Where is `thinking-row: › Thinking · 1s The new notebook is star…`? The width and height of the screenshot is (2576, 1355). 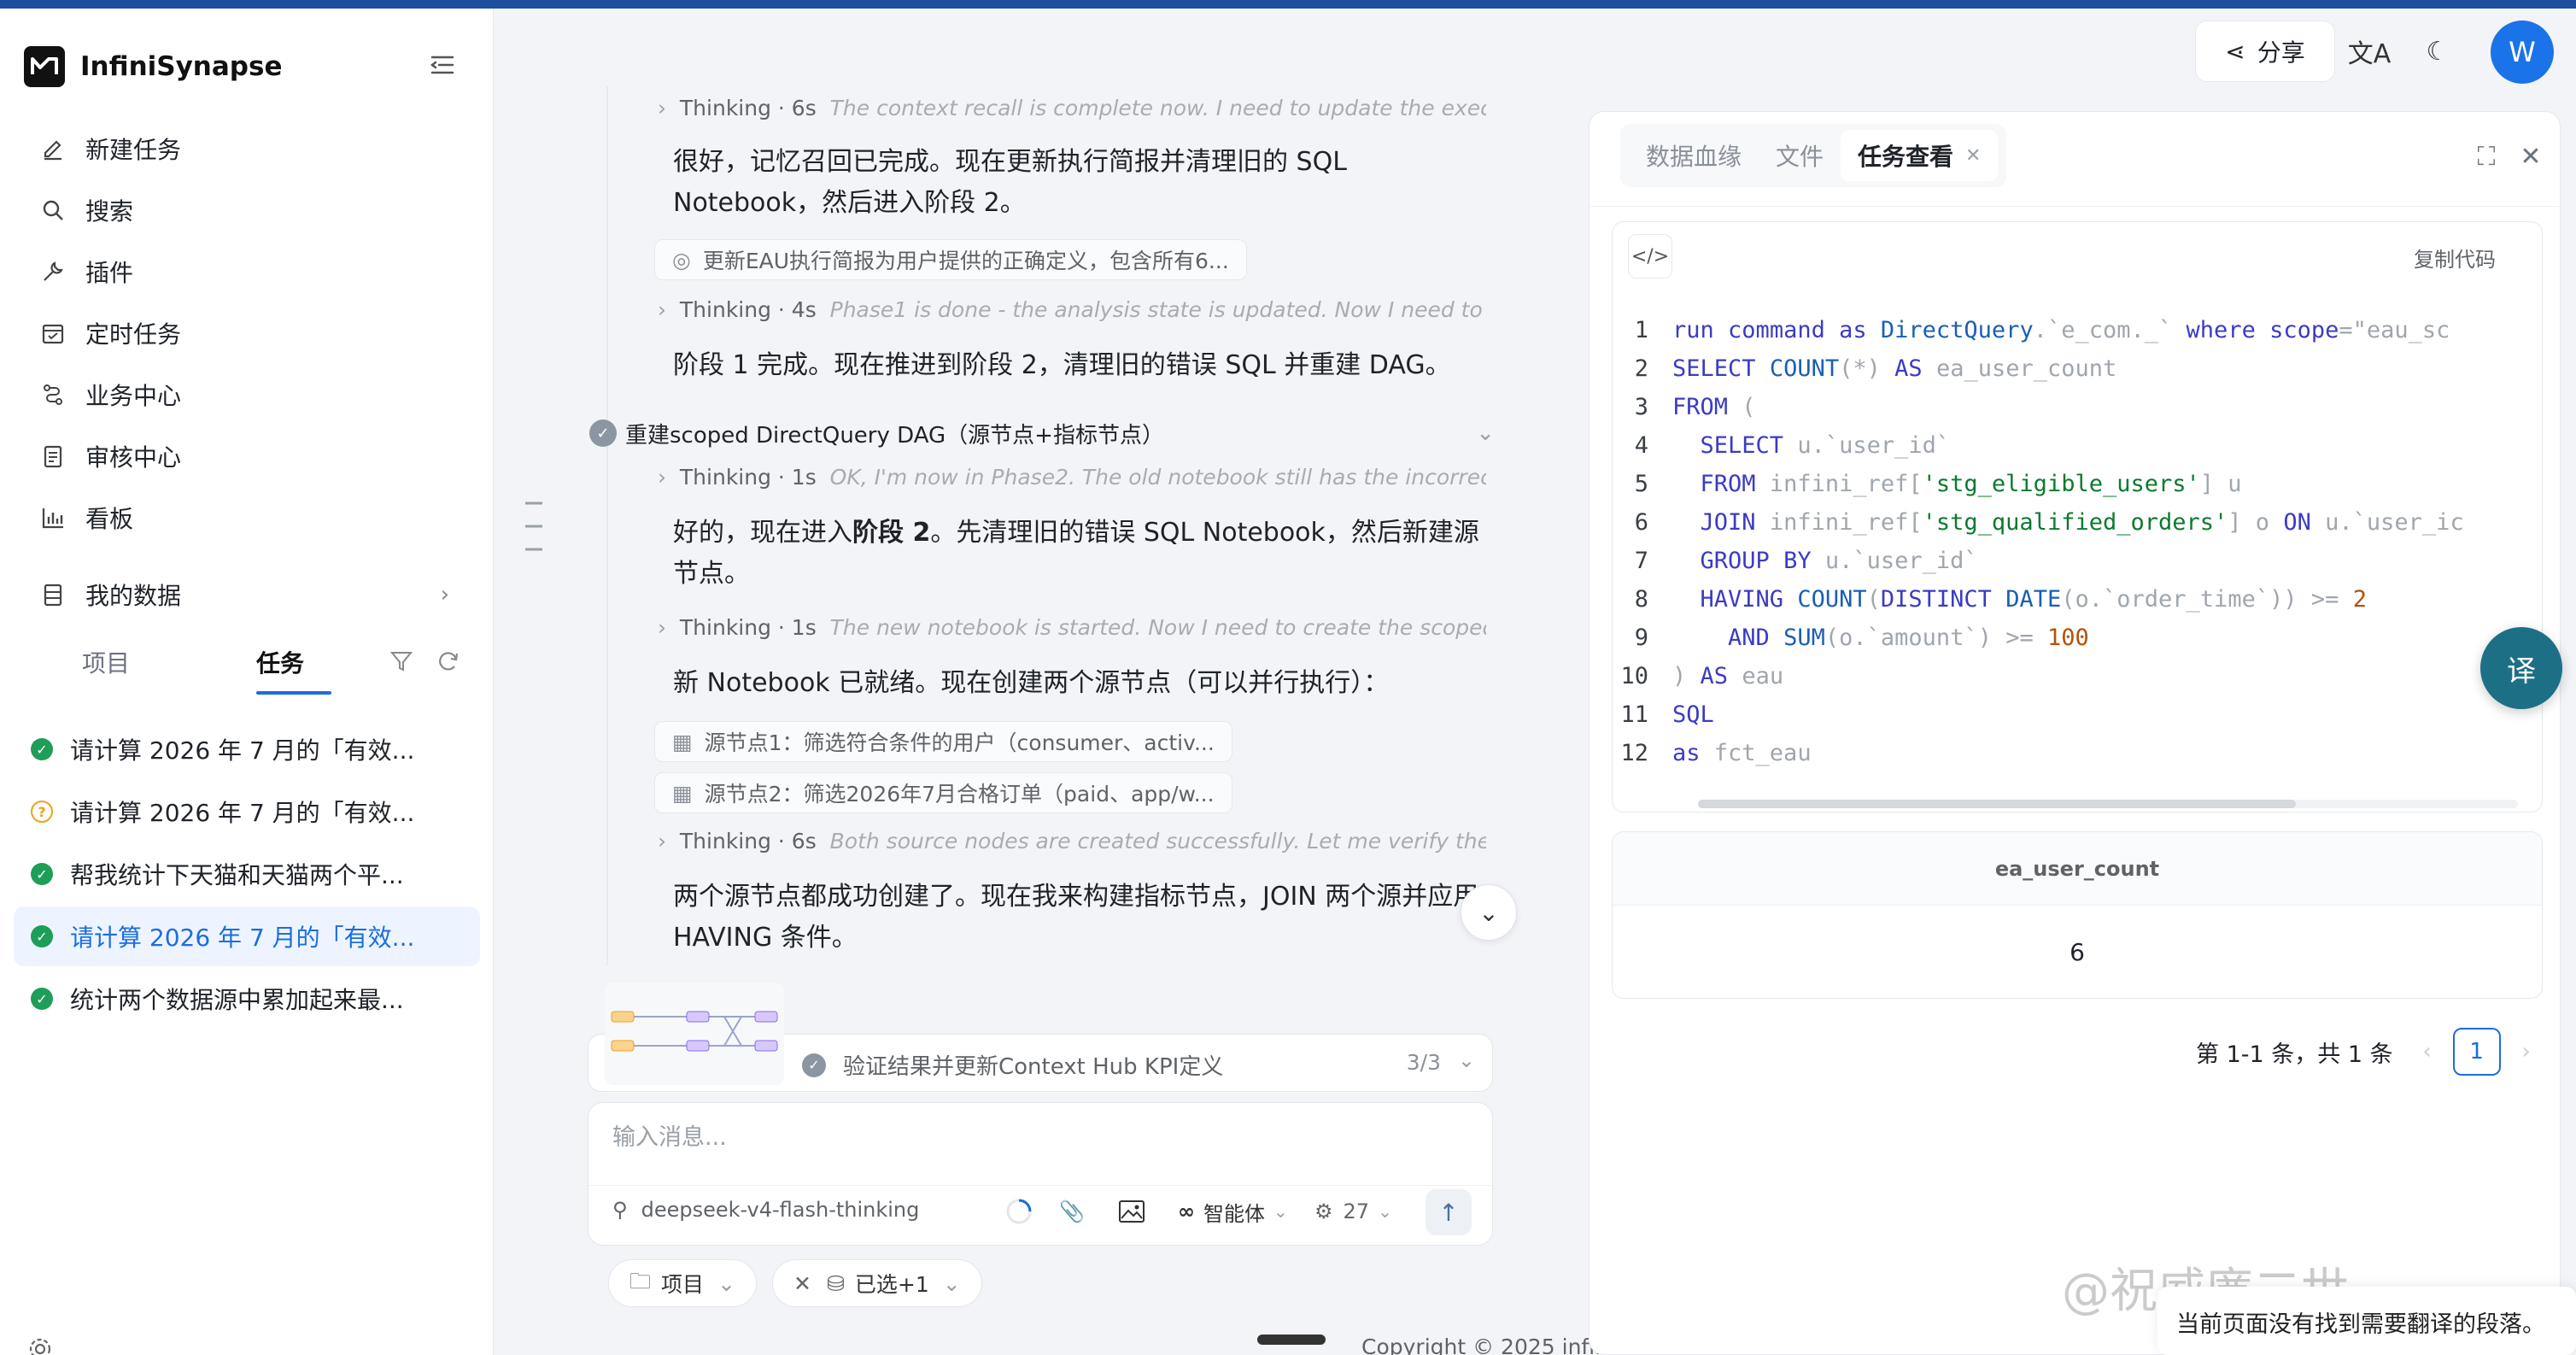
thinking-row: › Thinking · 1s The new notebook is star… is located at coordinates (1072, 627).